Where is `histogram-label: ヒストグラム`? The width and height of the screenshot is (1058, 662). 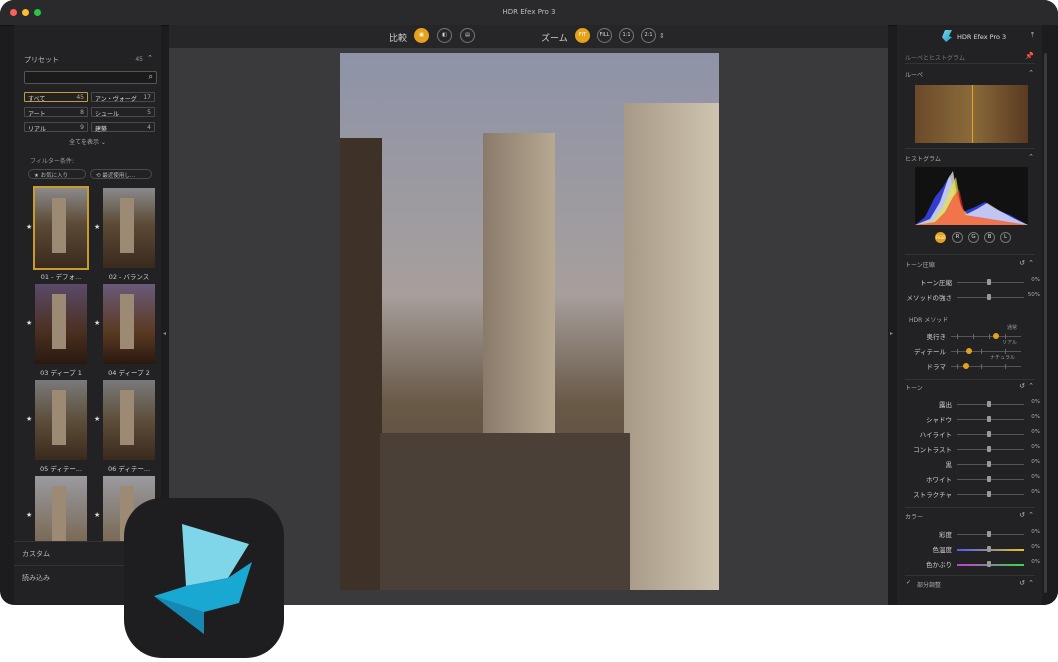
histogram-label: ヒストグラム is located at coordinates (923, 159).